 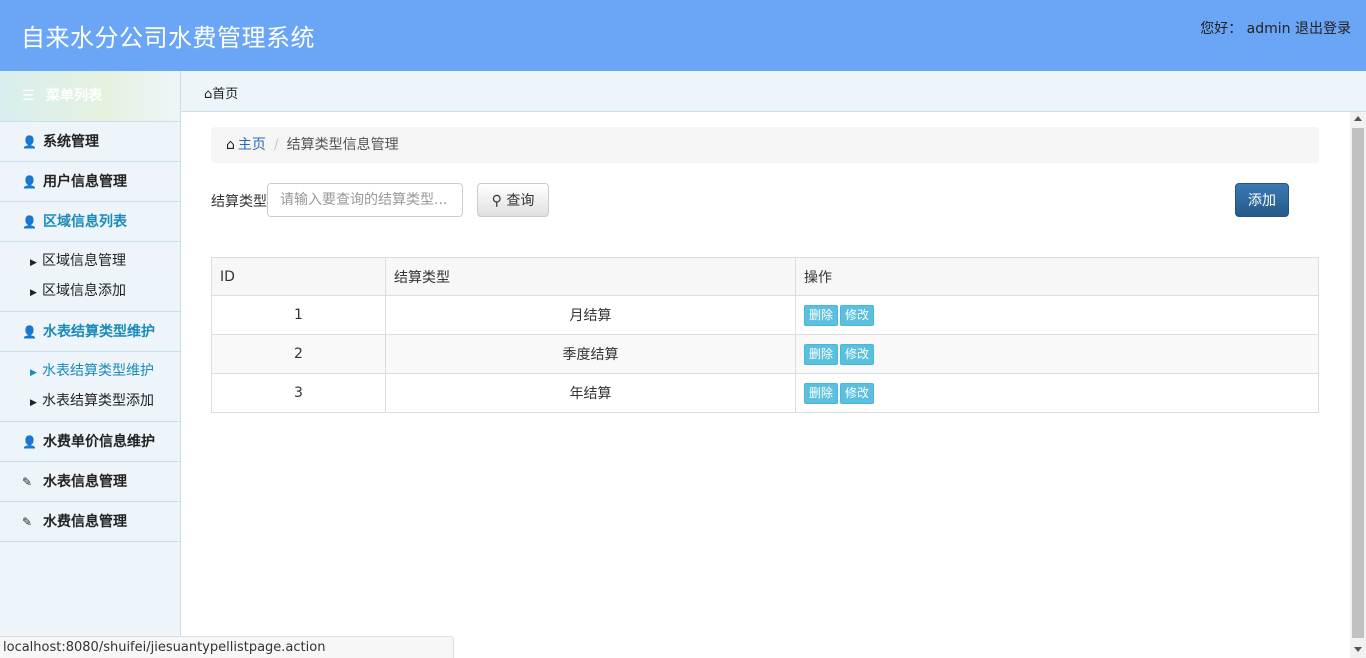 What do you see at coordinates (85, 522) in the screenshot?
I see `sidebar-item-label: 水费信息管理` at bounding box center [85, 522].